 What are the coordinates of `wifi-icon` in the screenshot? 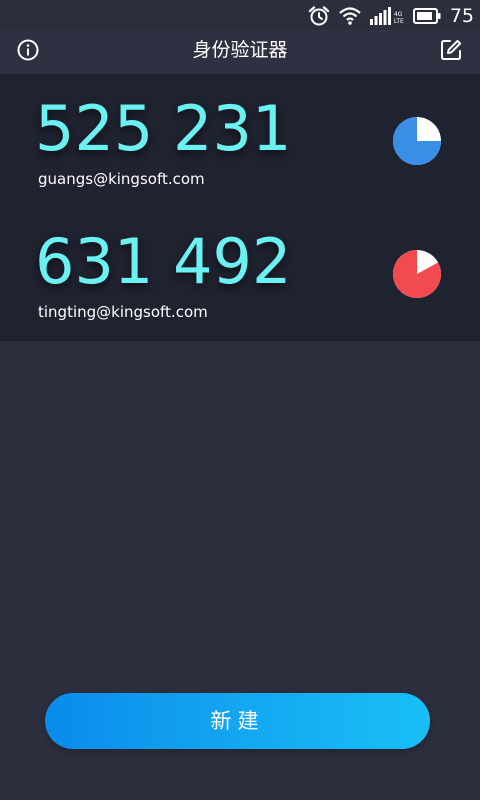 It's located at (350, 16).